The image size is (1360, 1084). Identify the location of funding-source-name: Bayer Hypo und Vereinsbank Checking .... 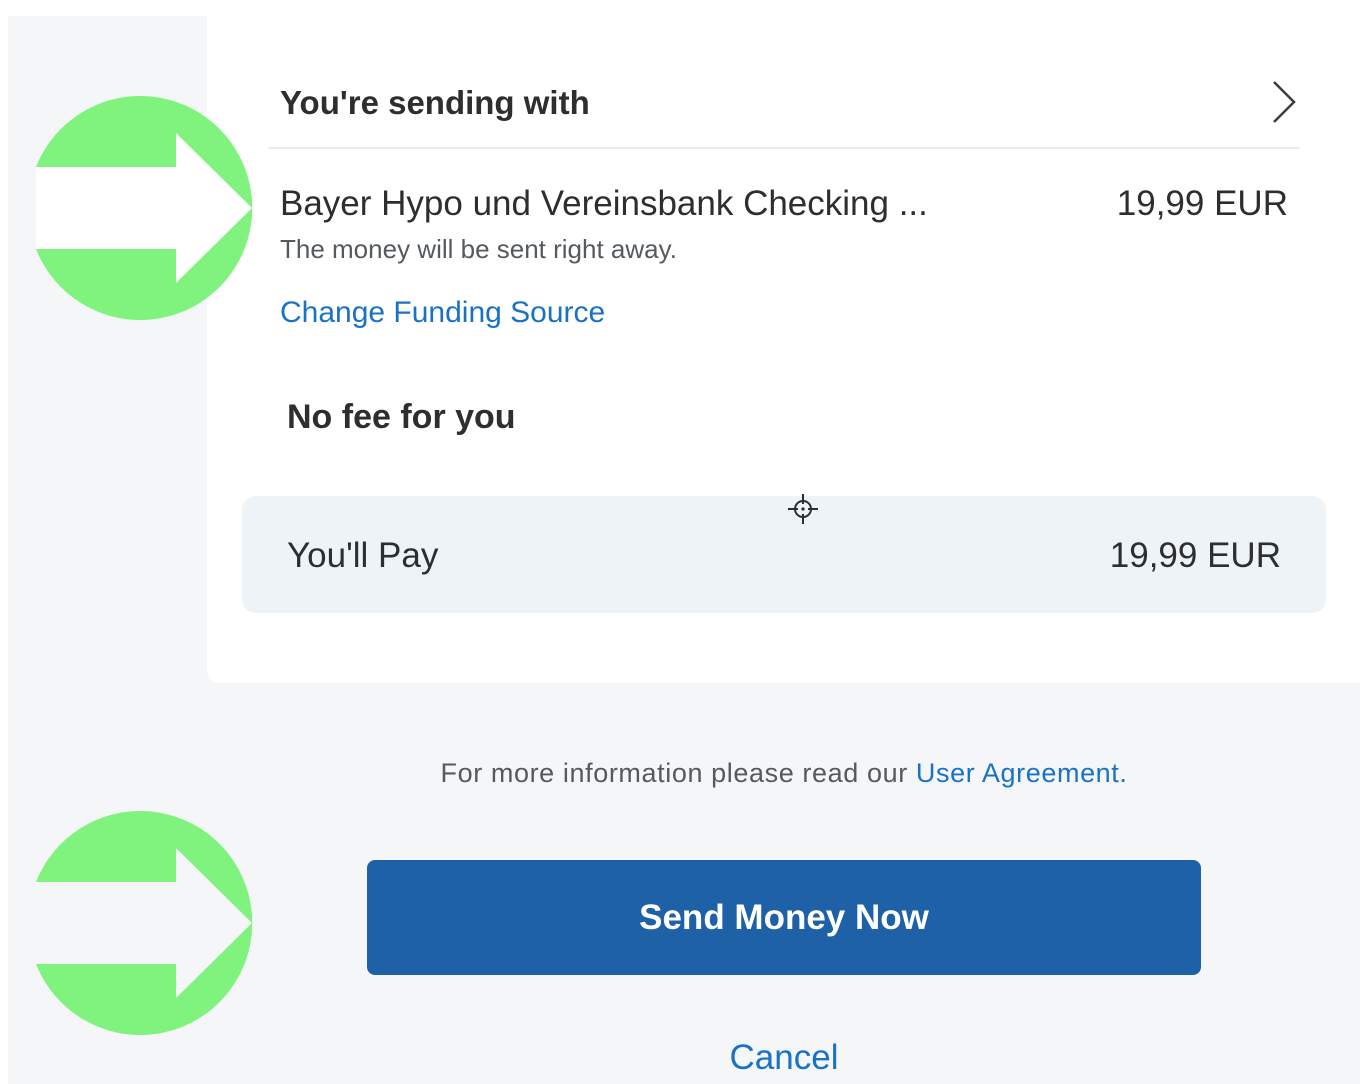
(604, 203).